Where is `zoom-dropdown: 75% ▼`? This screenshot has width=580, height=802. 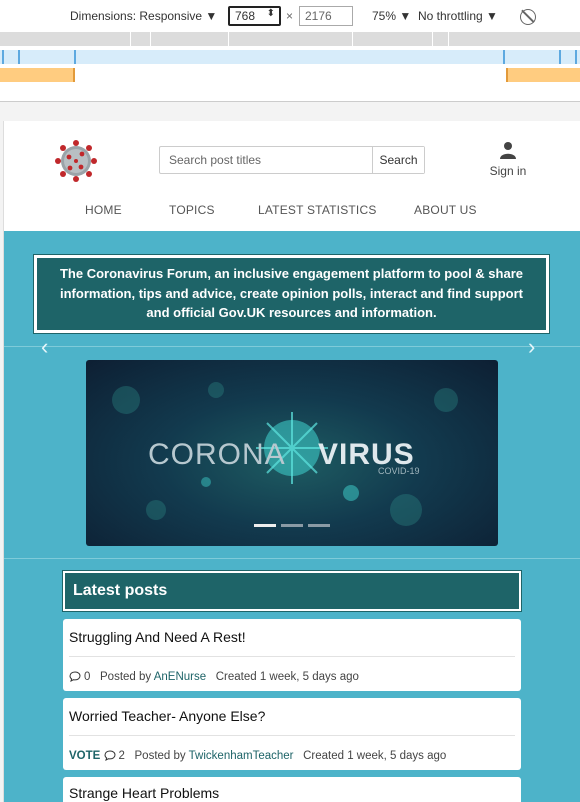 zoom-dropdown: 75% ▼ is located at coordinates (391, 16).